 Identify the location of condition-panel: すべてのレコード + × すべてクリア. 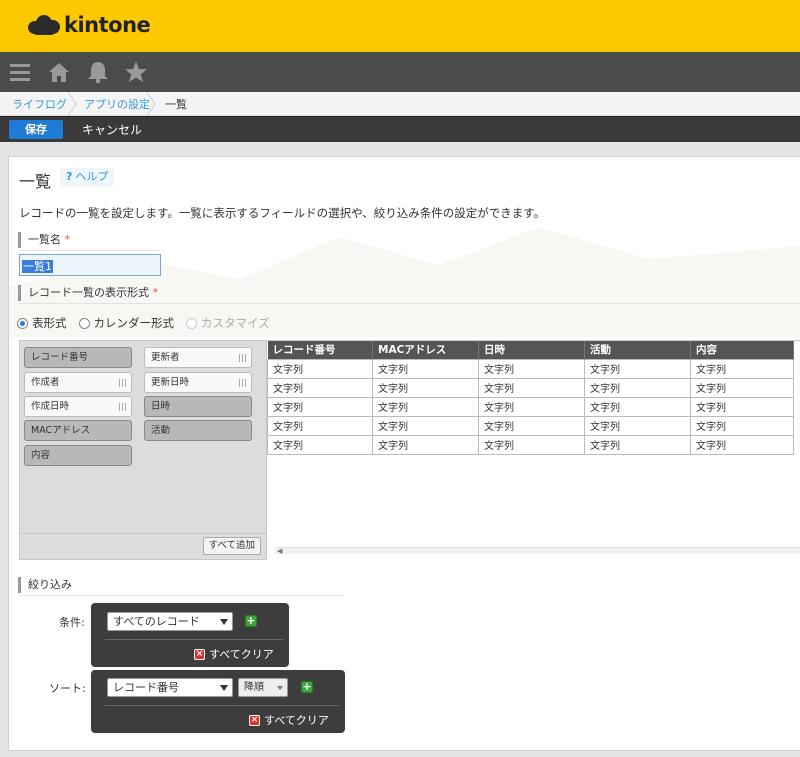
(190, 635).